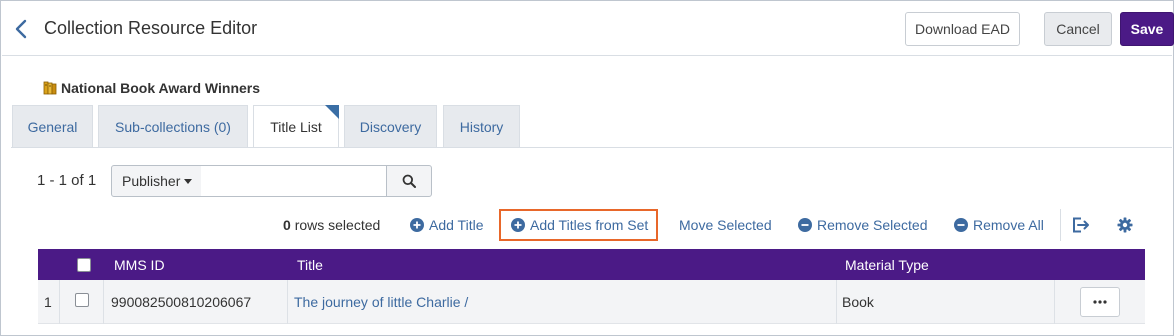 This screenshot has width=1174, height=336. What do you see at coordinates (381, 302) in the screenshot?
I see `row-title-link: The journey of little Charlie /` at bounding box center [381, 302].